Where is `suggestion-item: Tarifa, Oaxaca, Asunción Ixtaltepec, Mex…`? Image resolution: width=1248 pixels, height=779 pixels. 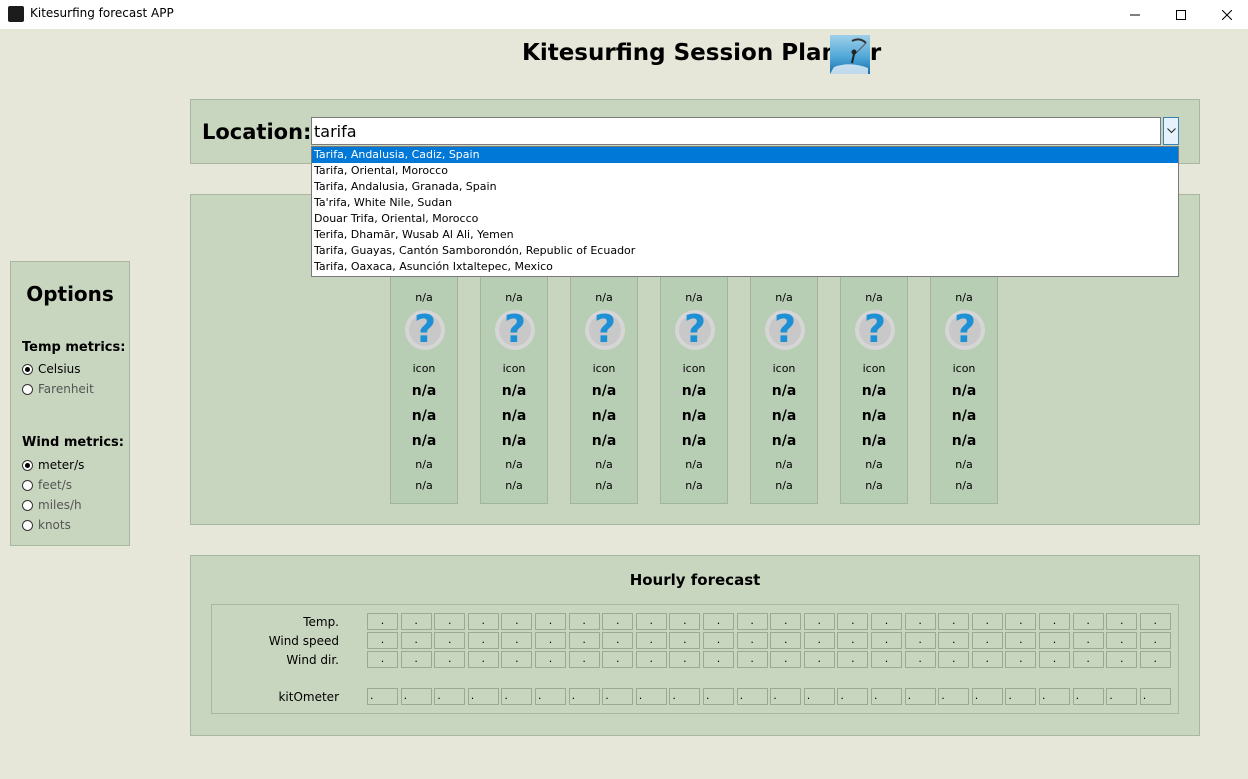 suggestion-item: Tarifa, Oaxaca, Asunción Ixtaltepec, Mex… is located at coordinates (745, 267).